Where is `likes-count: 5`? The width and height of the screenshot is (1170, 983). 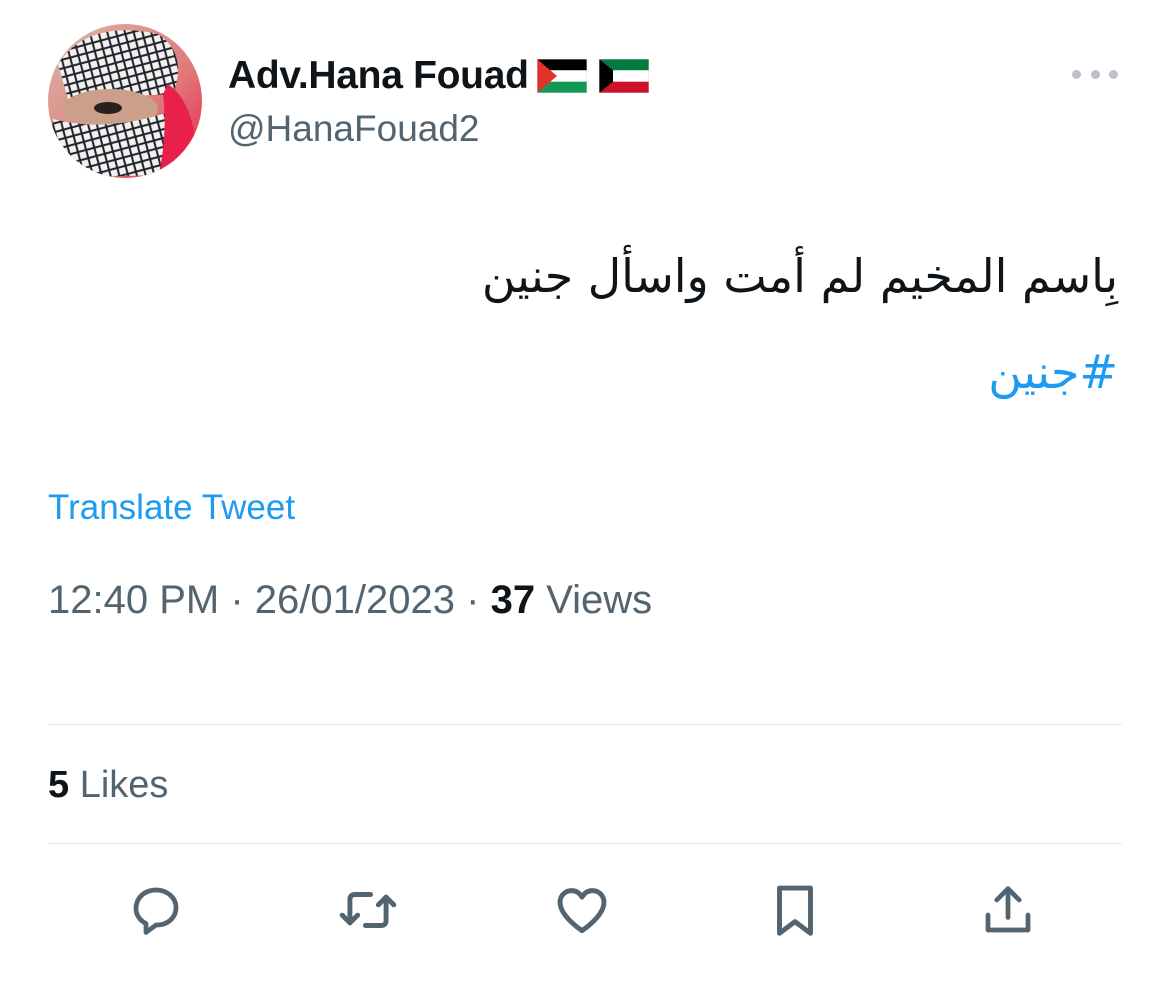
likes-count: 5 is located at coordinates (59, 785).